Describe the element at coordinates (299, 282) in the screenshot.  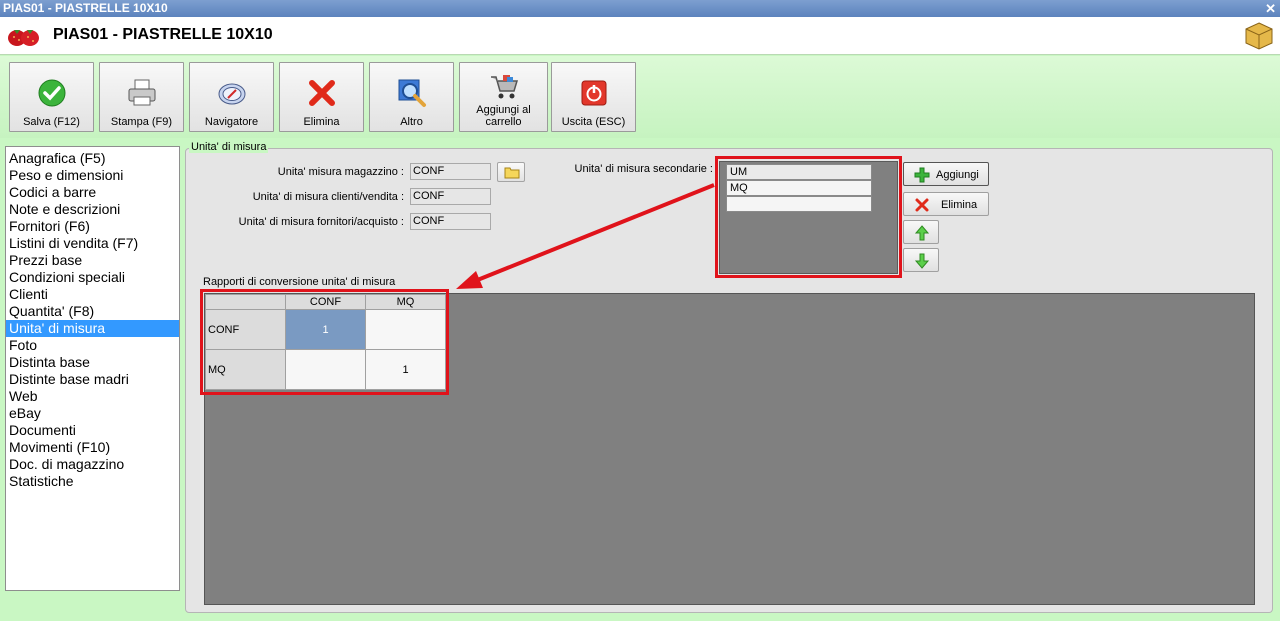
I see `conversion-label: Rapporti di conversione unita' di misura` at that location.